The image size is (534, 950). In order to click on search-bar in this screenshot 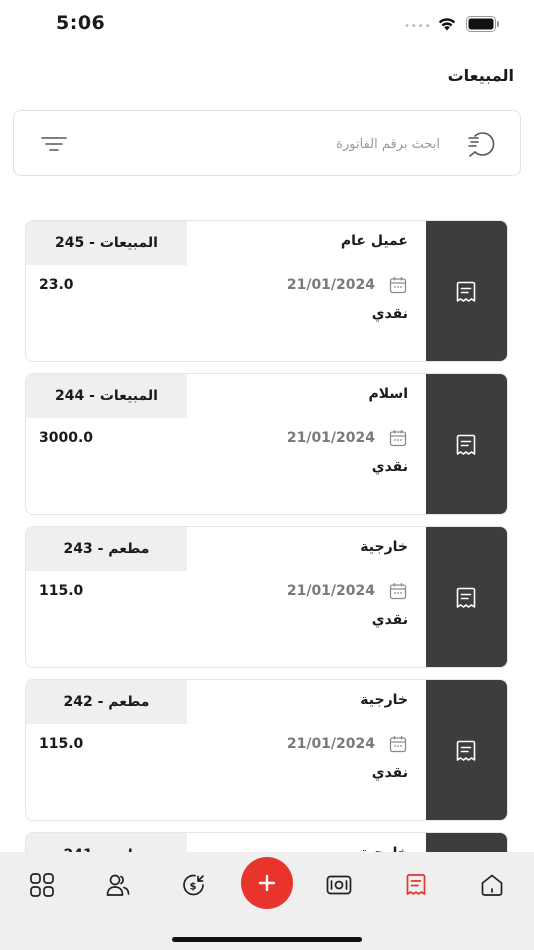, I will do `click(267, 143)`.